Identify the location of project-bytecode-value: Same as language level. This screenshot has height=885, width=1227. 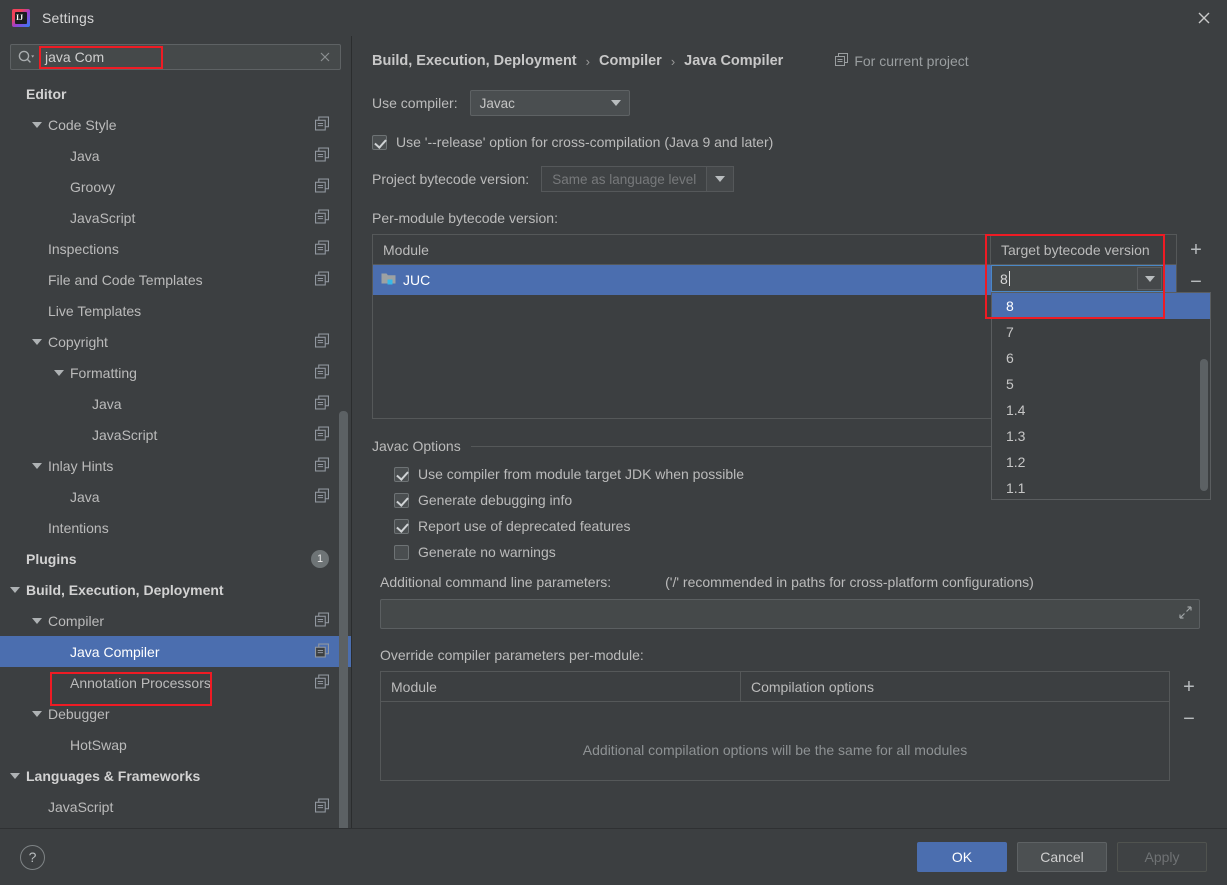
(624, 179).